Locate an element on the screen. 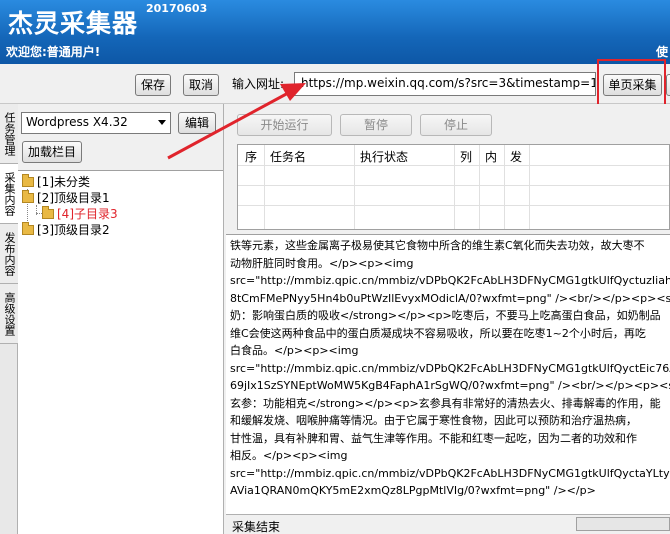 This screenshot has width=670, height=534. tree-item-selected: [4]子目录3 is located at coordinates (80, 214).